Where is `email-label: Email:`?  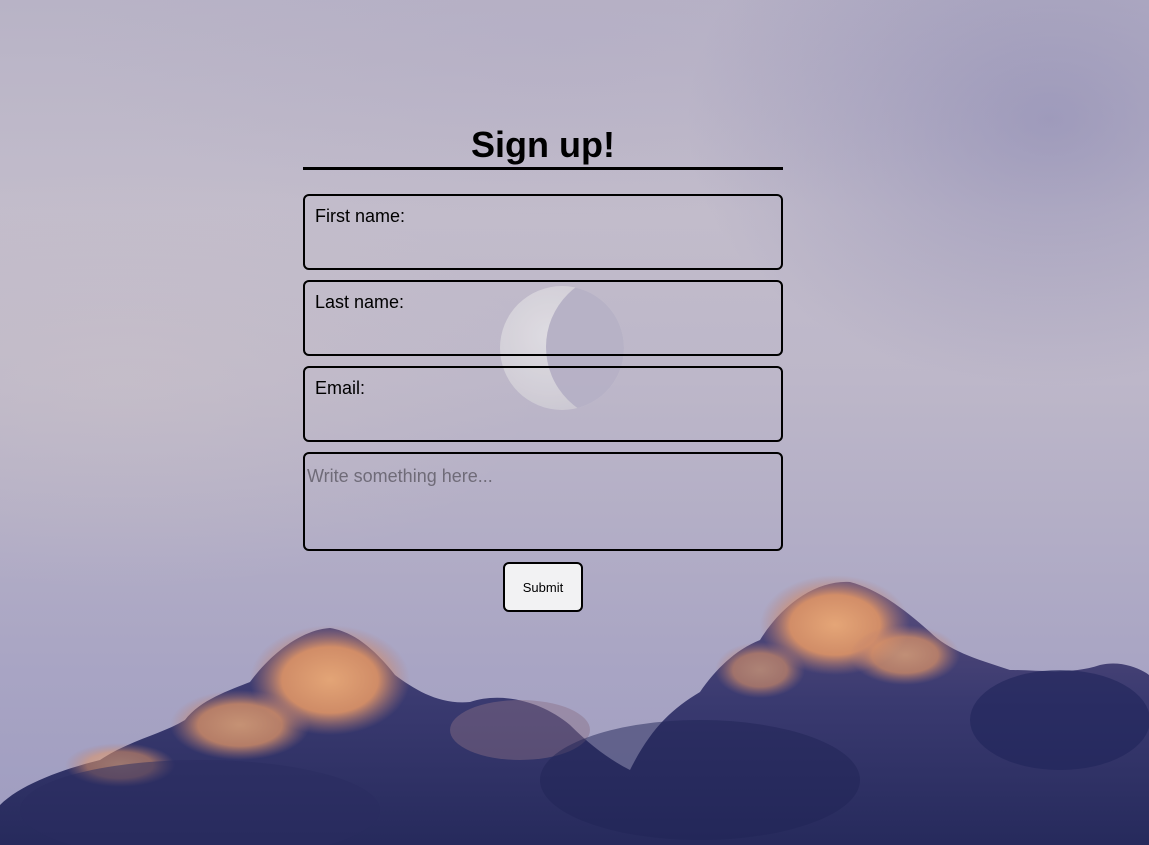 email-label: Email: is located at coordinates (340, 388).